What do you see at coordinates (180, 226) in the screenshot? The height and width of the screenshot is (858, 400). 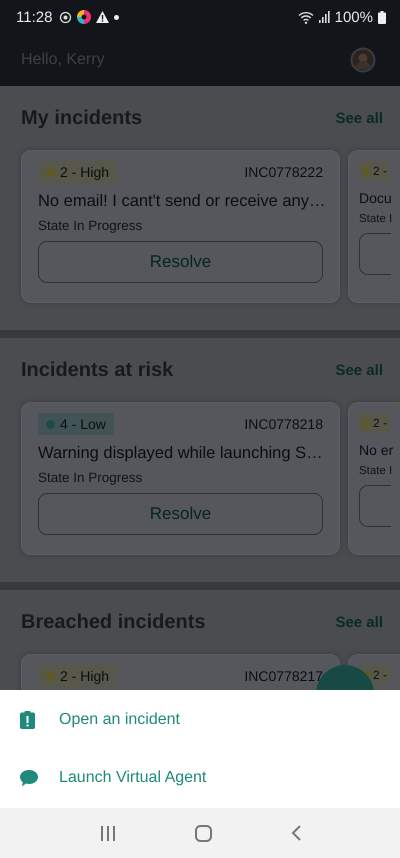 I see `incident-card: 2 - High INC0778222 No email! I cant't send or receive any… State In Progress Resolve` at bounding box center [180, 226].